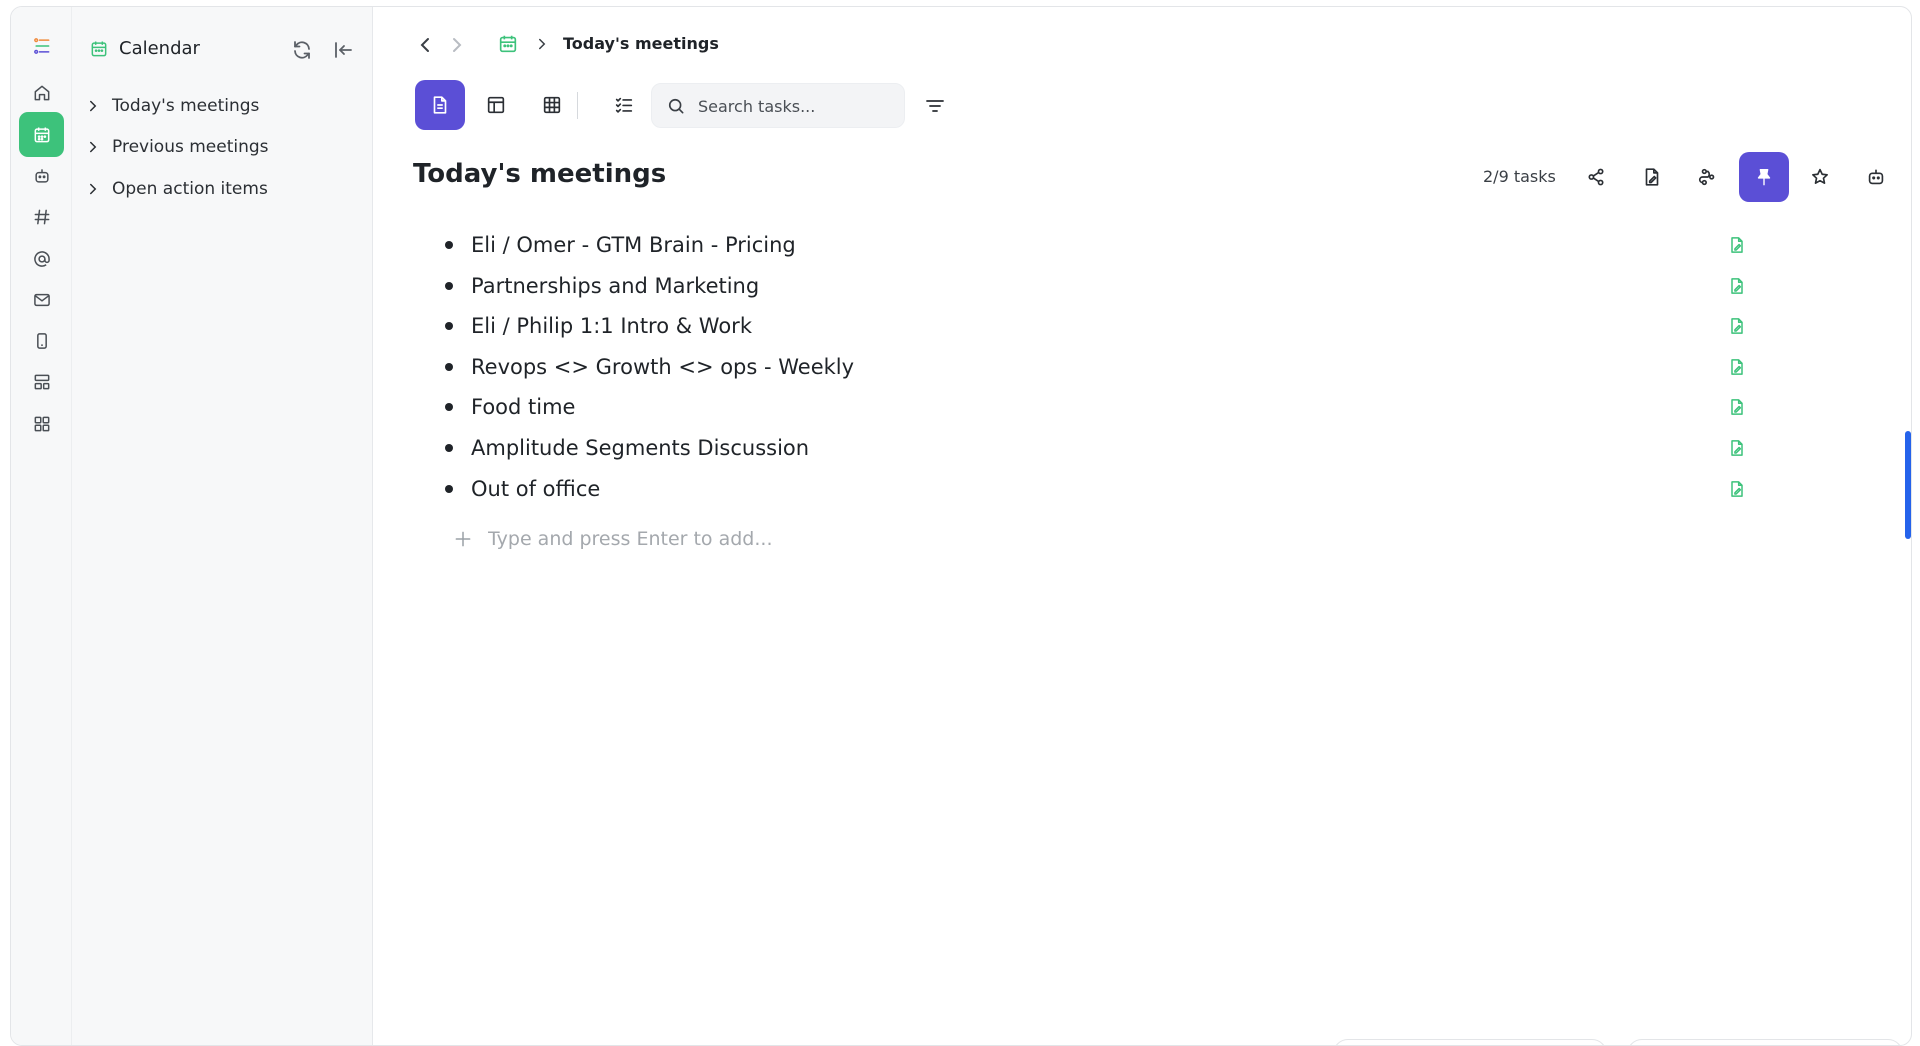 The width and height of the screenshot is (1920, 1046). Describe the element at coordinates (41, 381) in the screenshot. I see `layout-icon` at that location.